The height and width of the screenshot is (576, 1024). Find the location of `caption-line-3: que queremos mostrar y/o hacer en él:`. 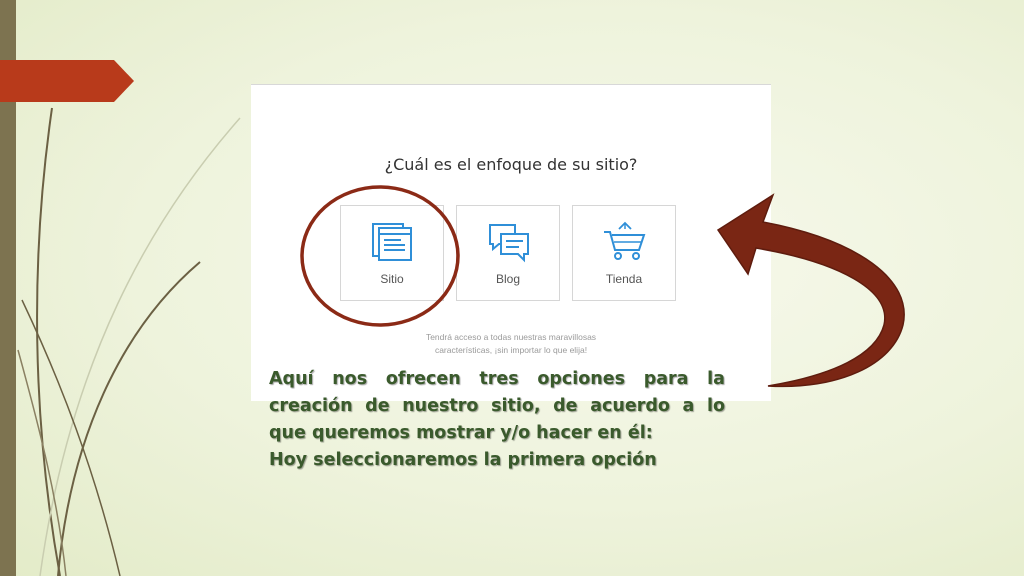

caption-line-3: que queremos mostrar y/o hacer en él: is located at coordinates (461, 433).